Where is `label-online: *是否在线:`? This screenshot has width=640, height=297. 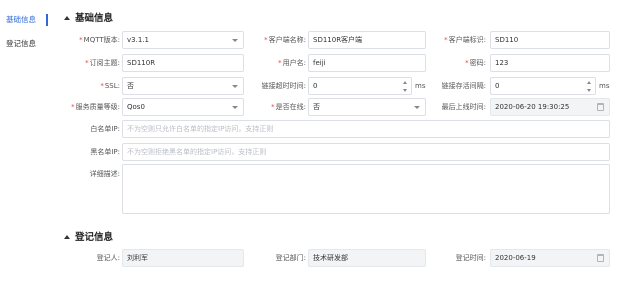
label-online: *是否在线: is located at coordinates (288, 107).